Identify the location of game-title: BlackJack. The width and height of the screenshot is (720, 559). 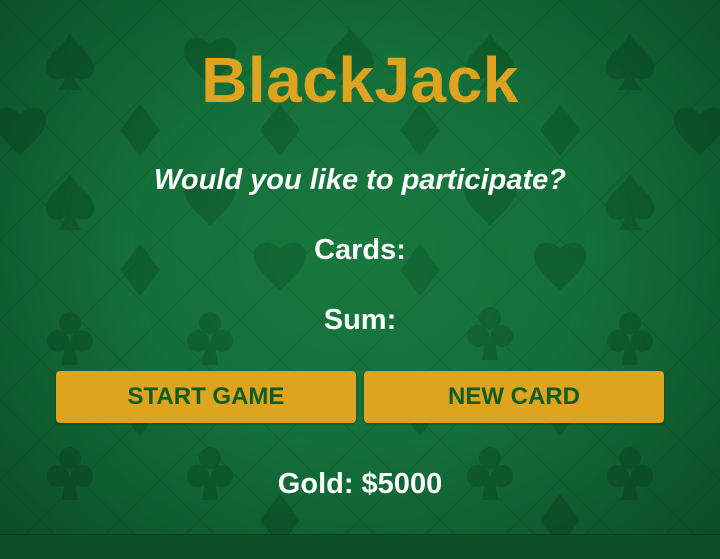
(360, 80).